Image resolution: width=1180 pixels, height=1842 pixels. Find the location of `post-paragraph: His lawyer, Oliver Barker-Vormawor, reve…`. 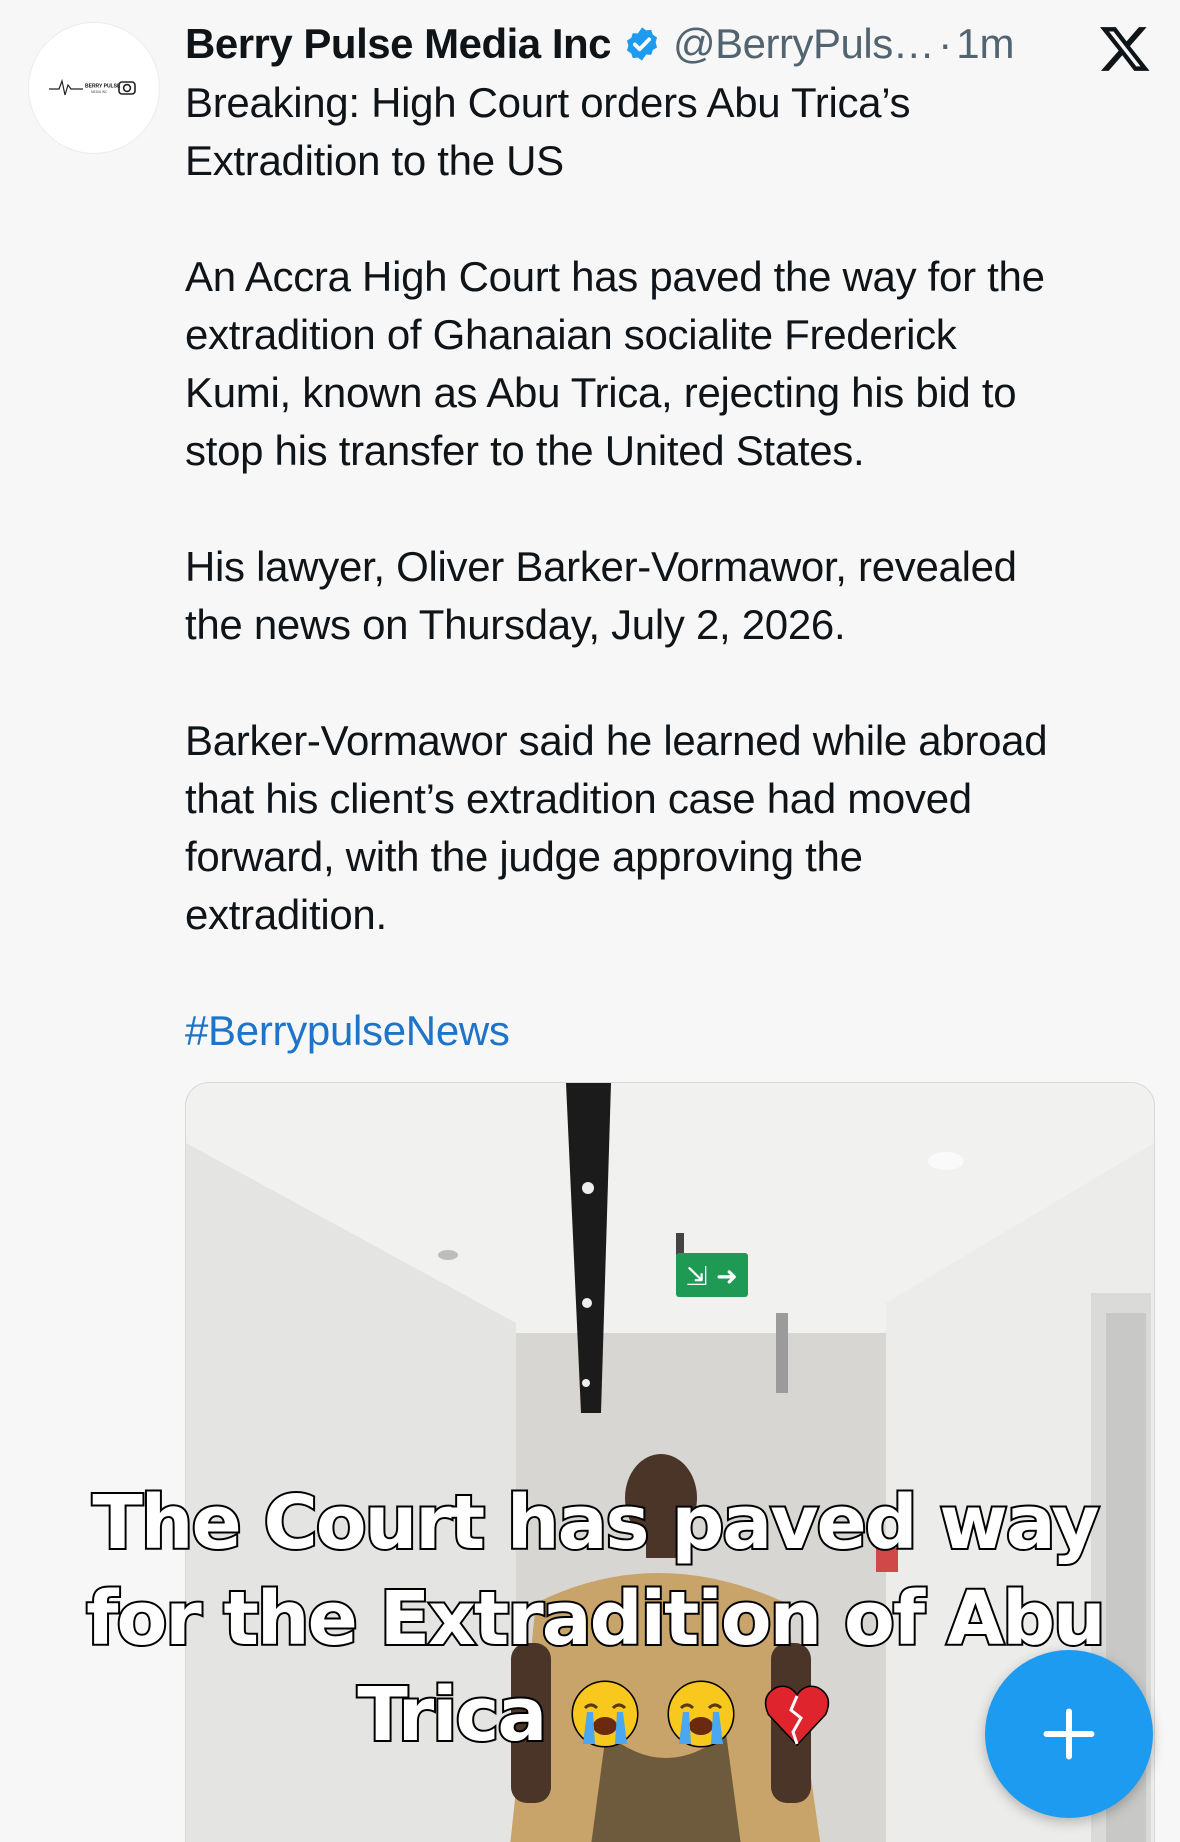

post-paragraph: His lawyer, Oliver Barker-Vormawor, reve… is located at coordinates (601, 595).